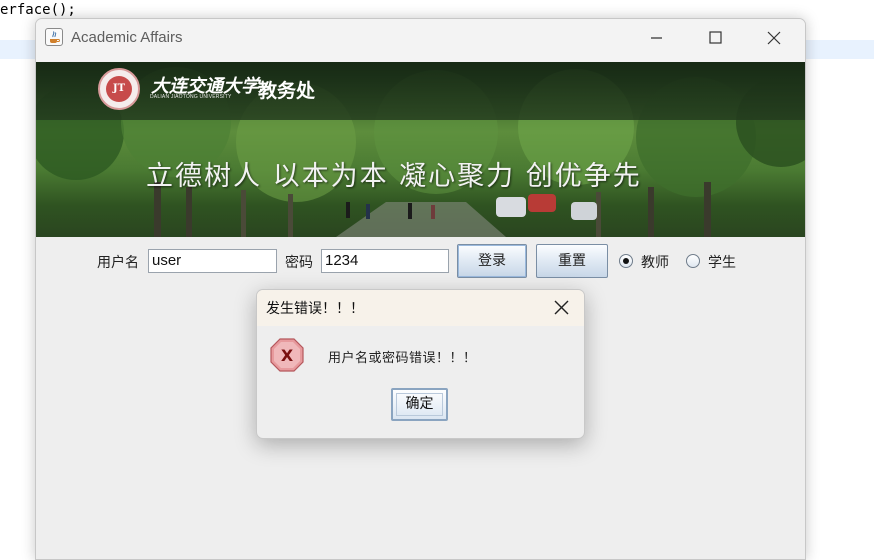 The image size is (874, 560). I want to click on password-label: 密码, so click(299, 263).